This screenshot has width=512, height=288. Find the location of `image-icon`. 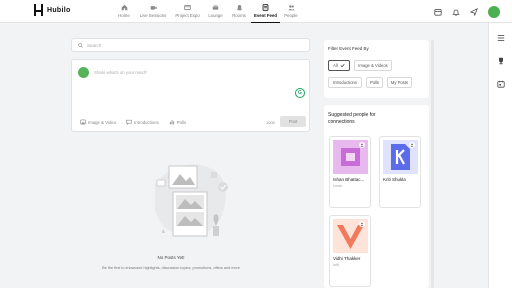

image-icon is located at coordinates (83, 122).